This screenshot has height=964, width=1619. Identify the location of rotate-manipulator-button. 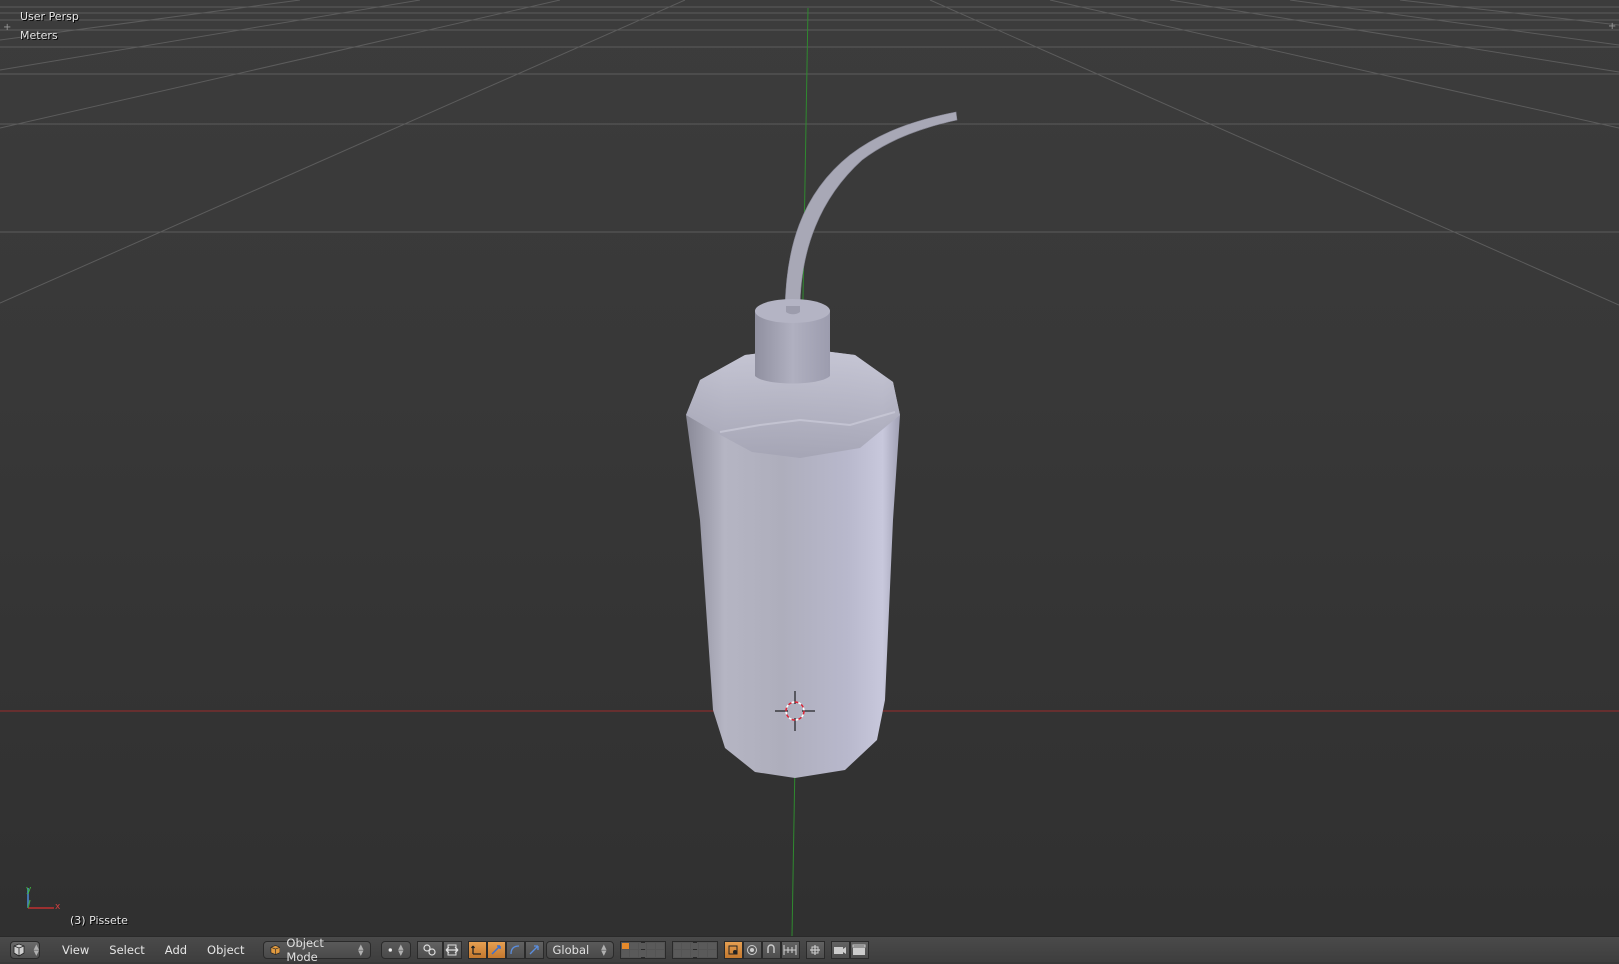
(496, 949).